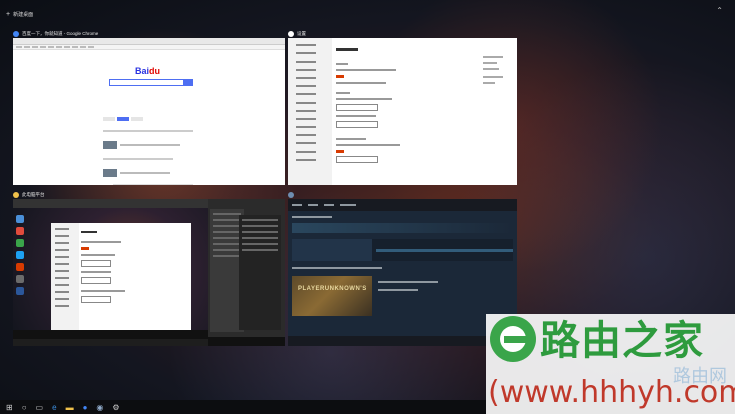  What do you see at coordinates (24, 407) in the screenshot?
I see `cortana-icon: ○` at bounding box center [24, 407].